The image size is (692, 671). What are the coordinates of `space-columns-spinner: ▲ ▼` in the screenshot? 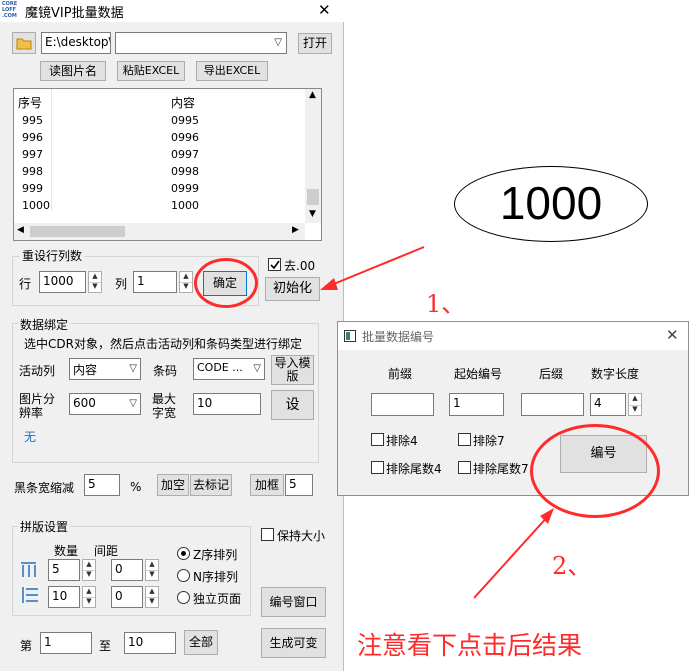 It's located at (152, 570).